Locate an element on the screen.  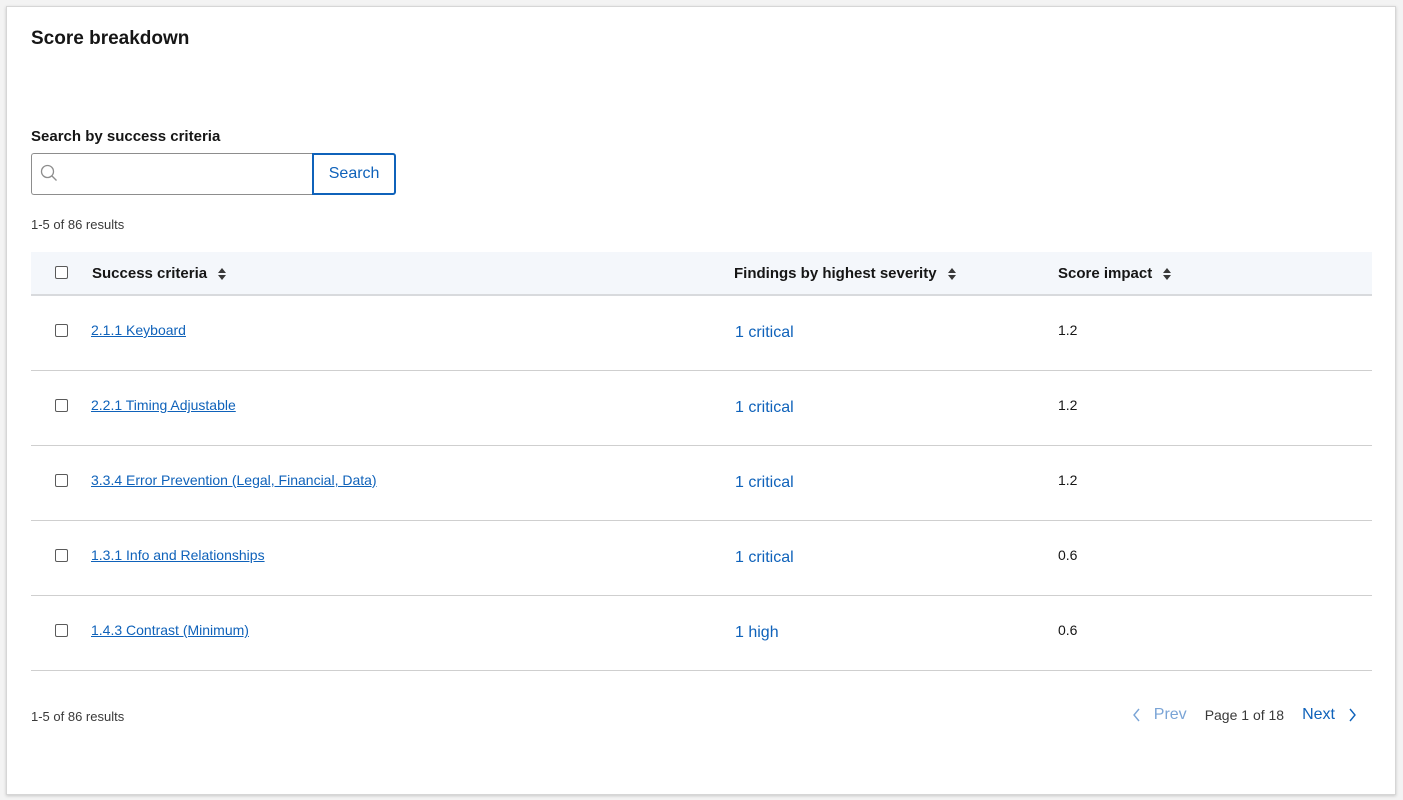
results-count-bottom: 1-5 of 86 results is located at coordinates (78, 716).